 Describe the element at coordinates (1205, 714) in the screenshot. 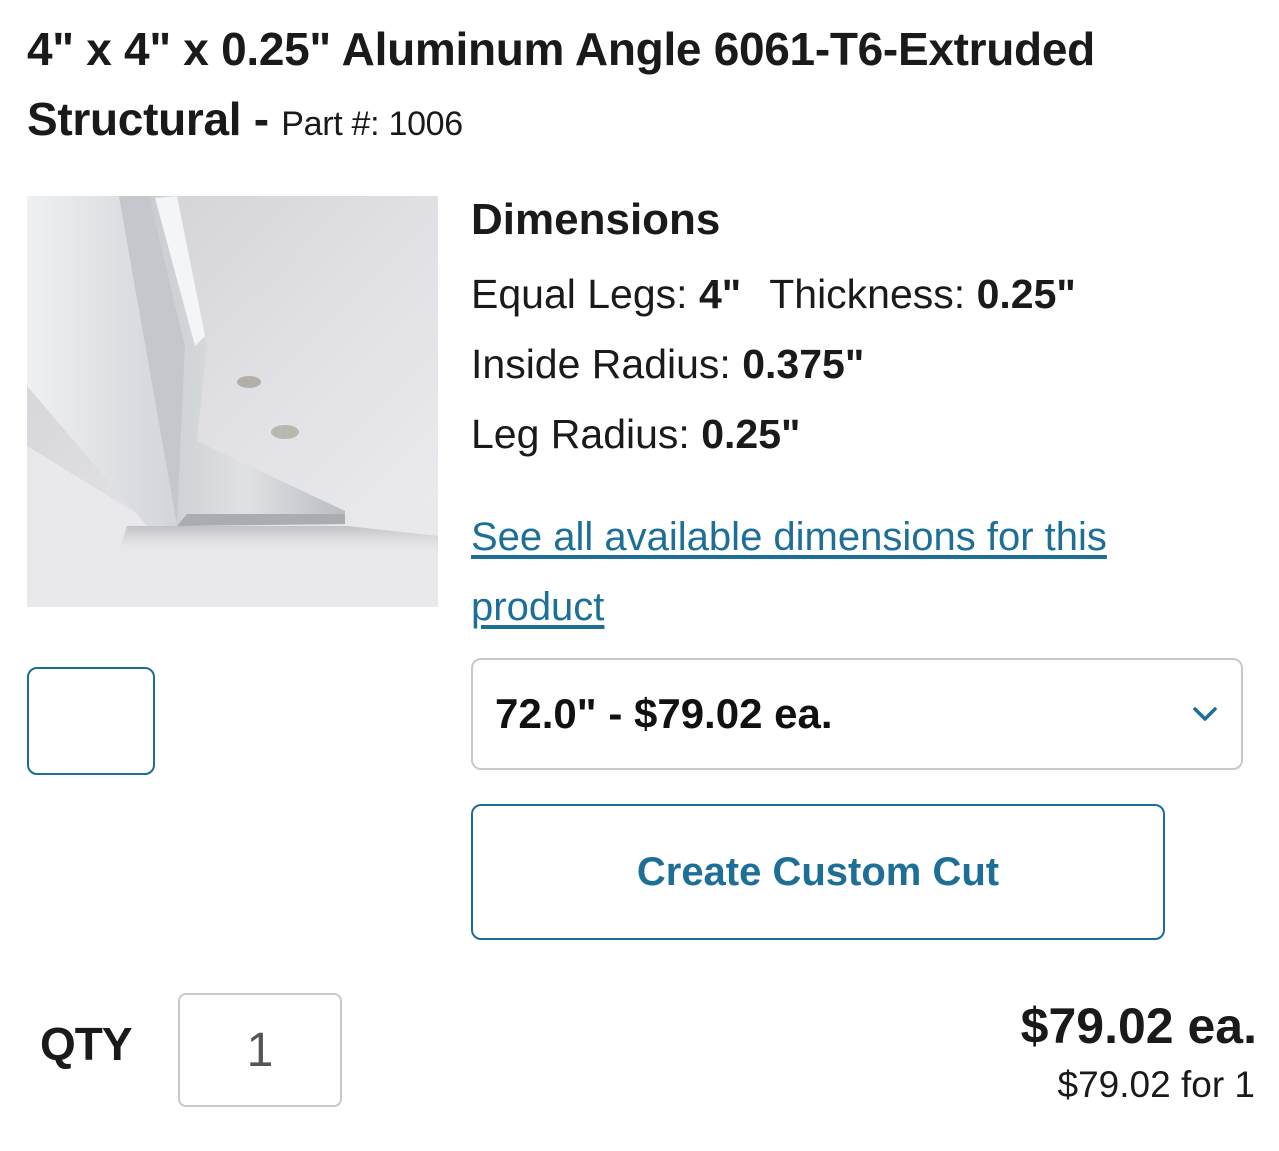

I see `chevron-down-icon` at that location.